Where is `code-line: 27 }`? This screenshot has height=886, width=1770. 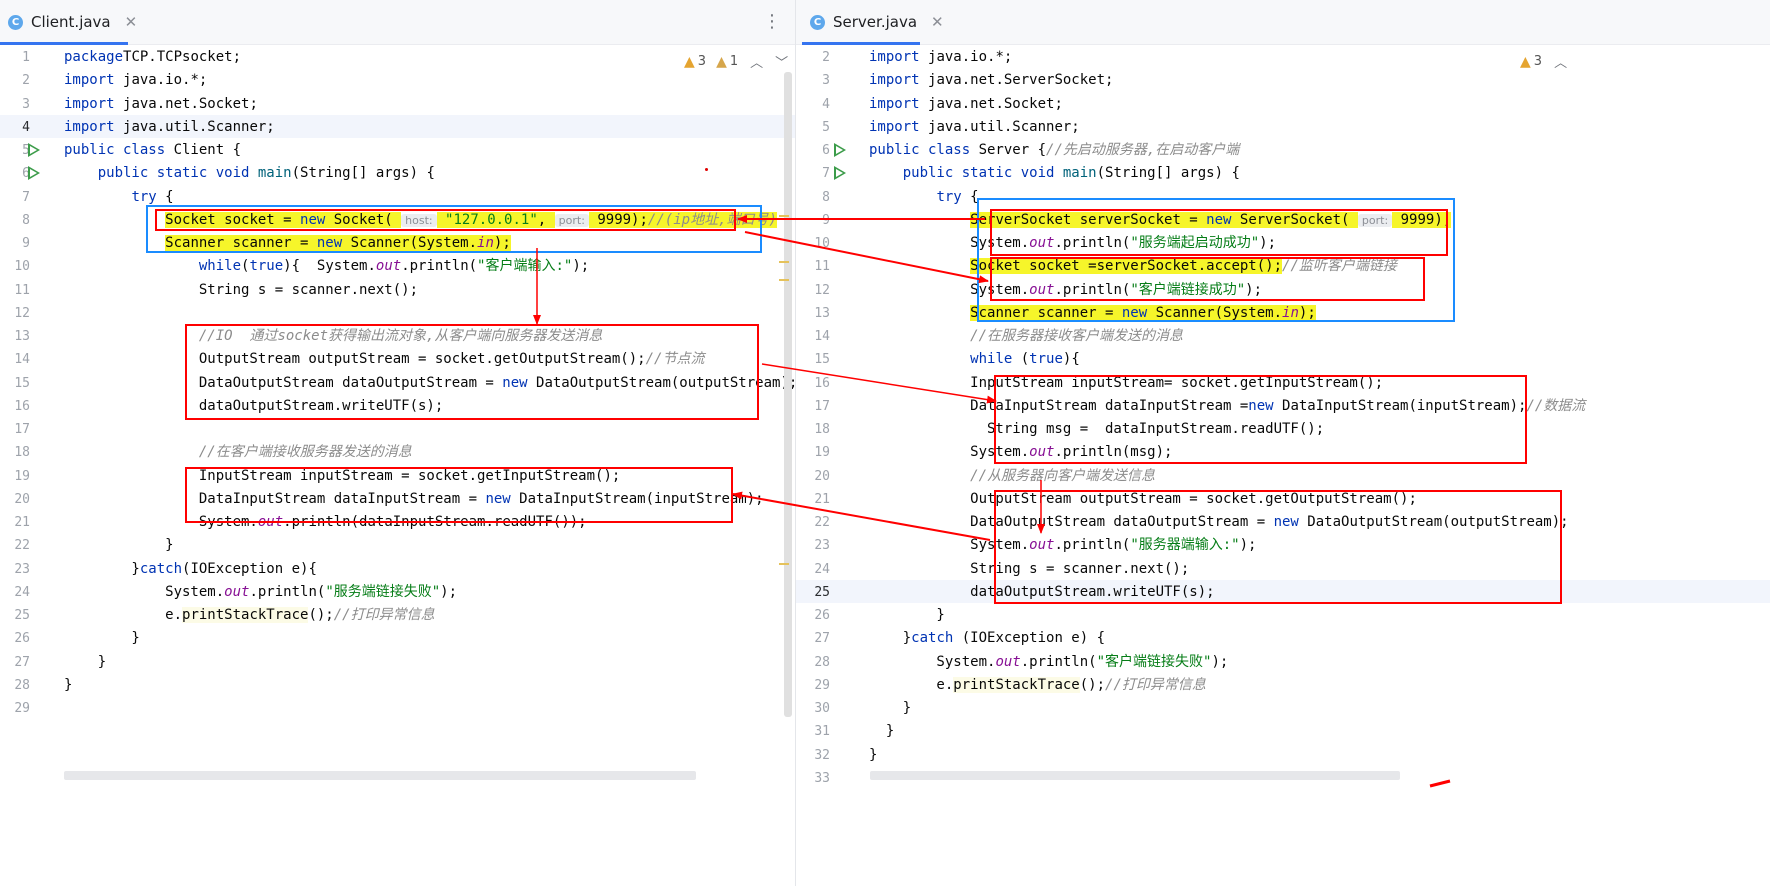
code-line: 27 } is located at coordinates (397, 662).